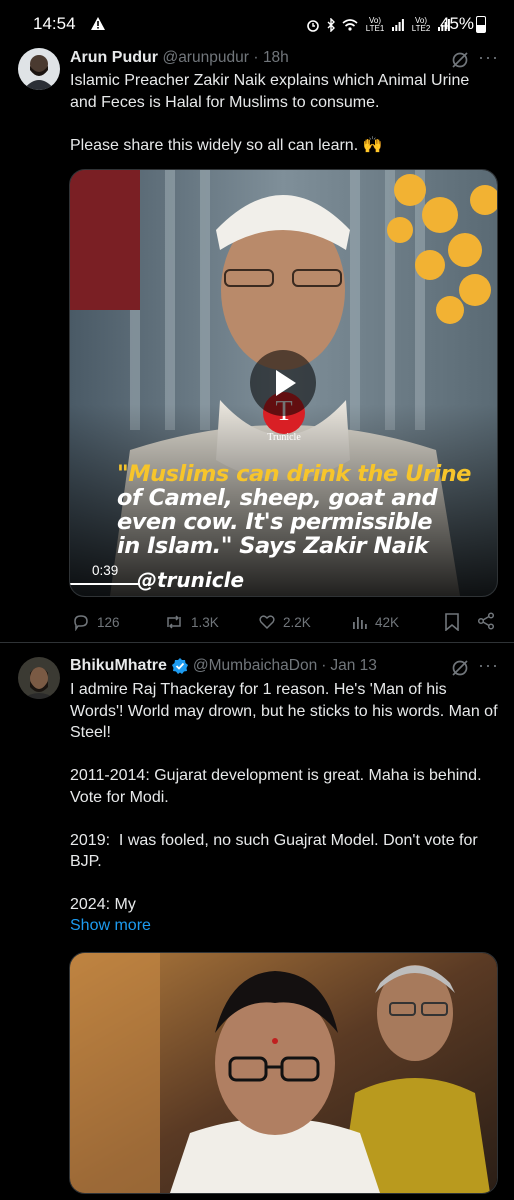  I want to click on show-more-link: Show more, so click(110, 926).